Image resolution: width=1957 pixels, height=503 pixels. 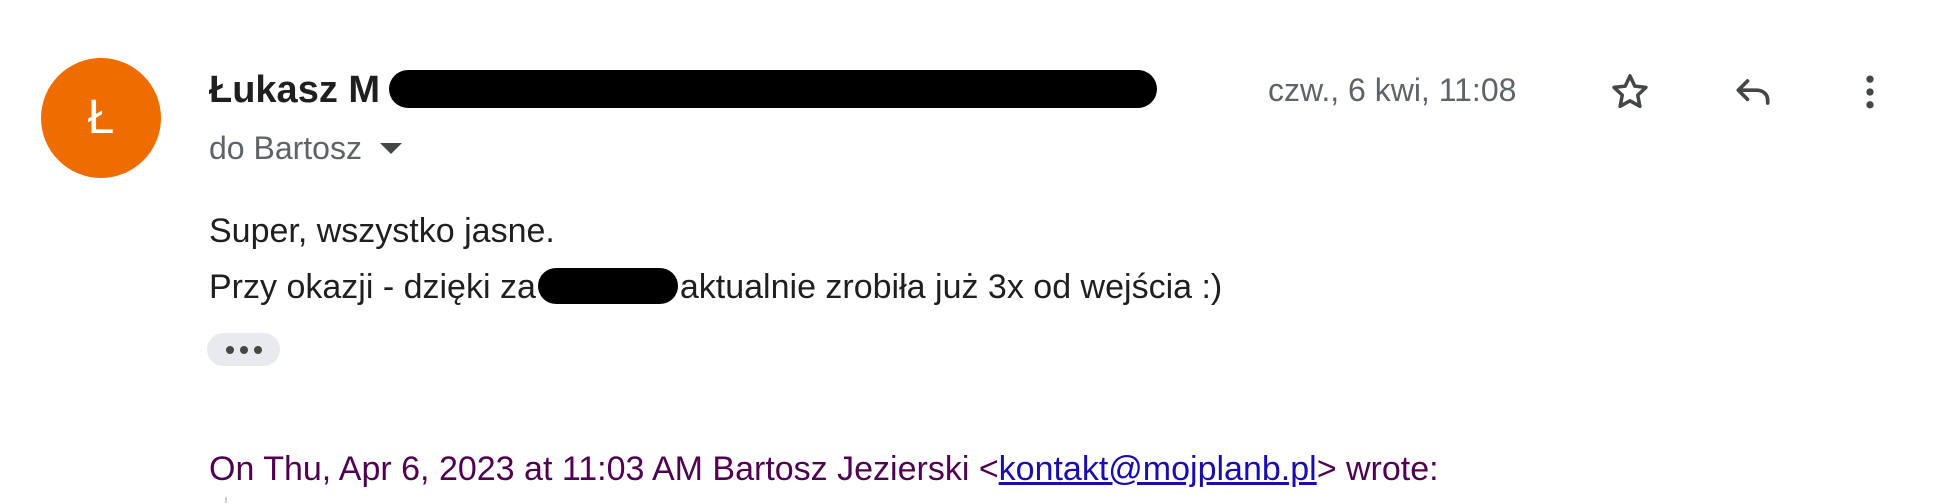 What do you see at coordinates (773, 89) in the screenshot?
I see `redaction-bar` at bounding box center [773, 89].